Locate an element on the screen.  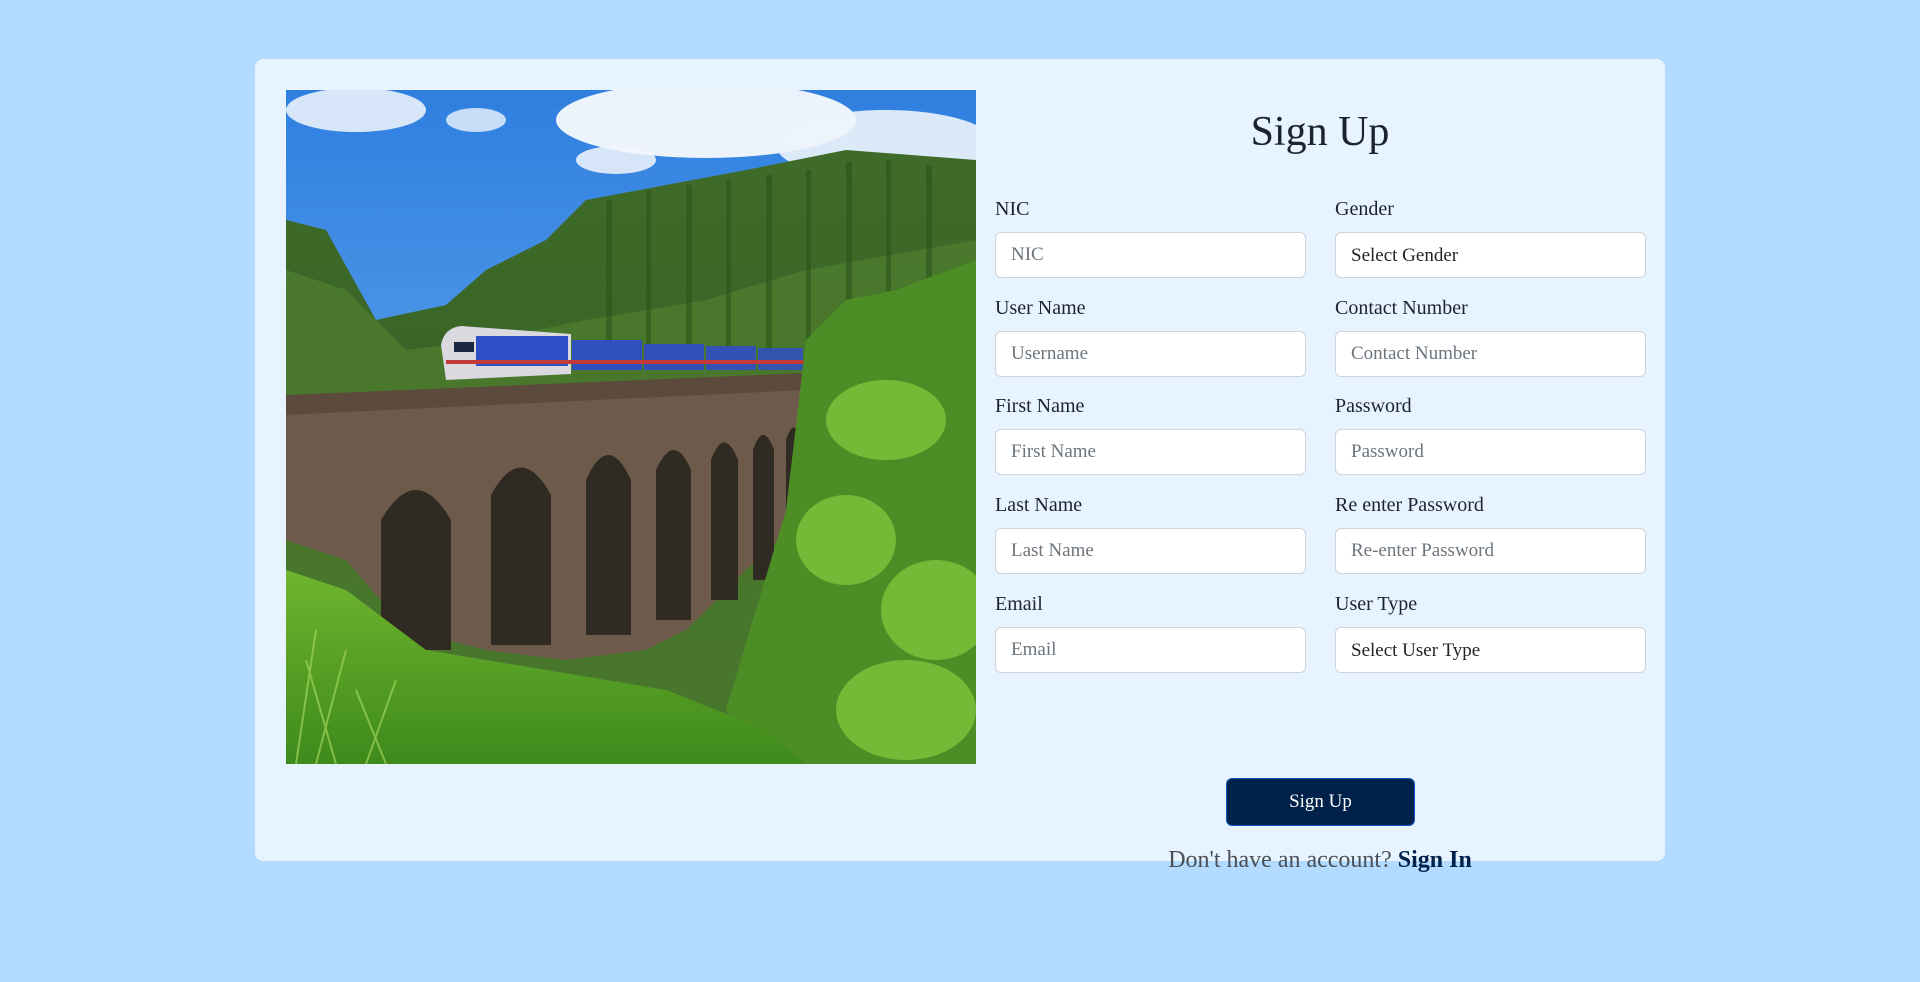
page-title: Sign Up is located at coordinates (1320, 132).